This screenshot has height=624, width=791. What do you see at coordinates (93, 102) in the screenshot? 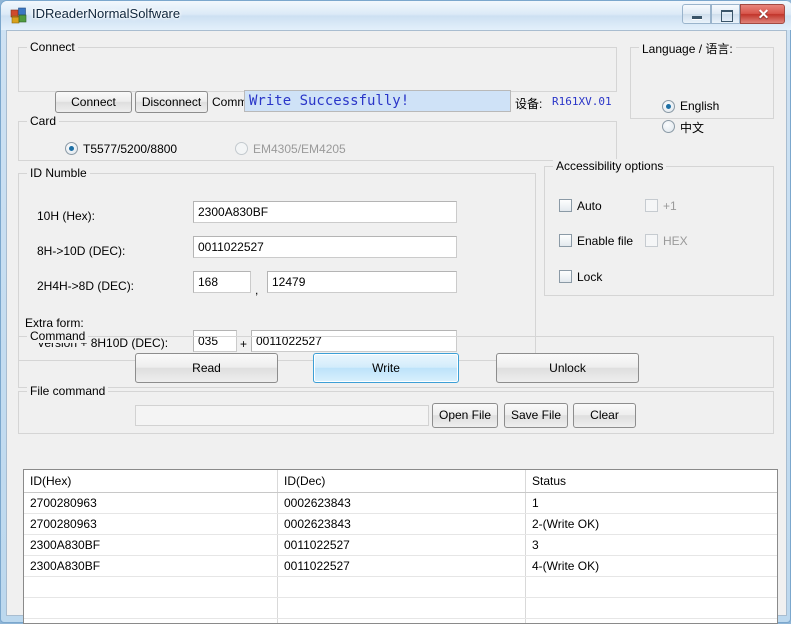
I see `connect-button: Connect` at bounding box center [93, 102].